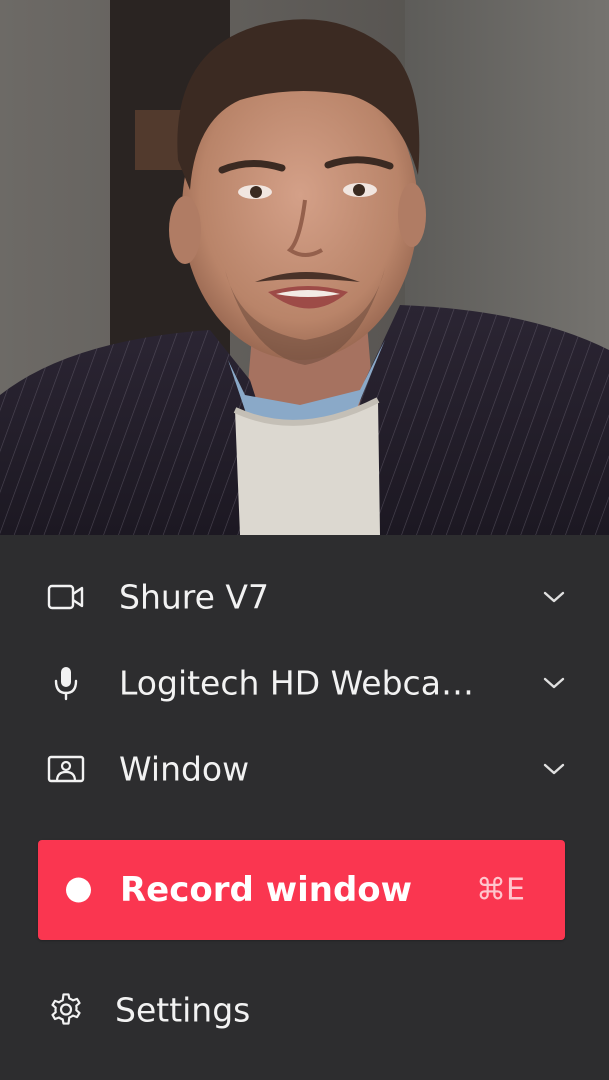 This screenshot has width=609, height=1080. I want to click on record-window-button: Record window ⌘E, so click(301, 890).